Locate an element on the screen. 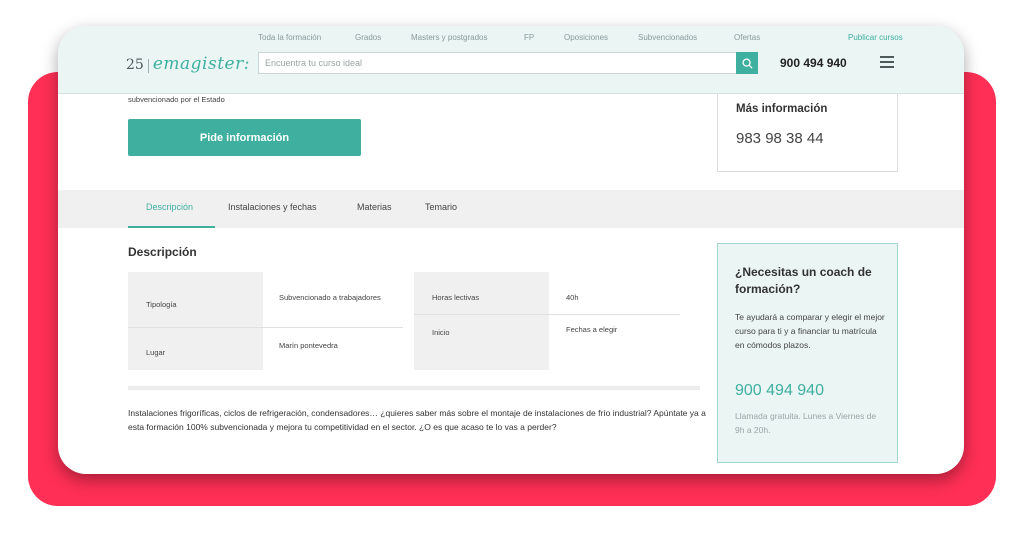  publish-courses-link: Publicar cursos is located at coordinates (875, 37).